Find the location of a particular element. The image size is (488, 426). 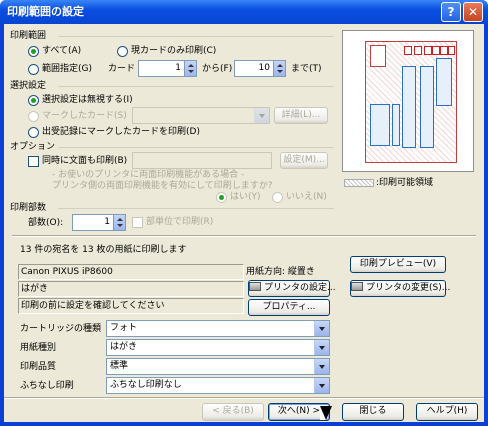

radio-all-label: すべて(A) is located at coordinates (61, 51).